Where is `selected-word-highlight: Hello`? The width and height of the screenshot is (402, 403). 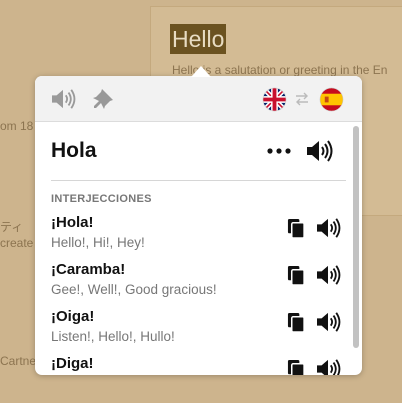
selected-word-highlight: Hello is located at coordinates (198, 39).